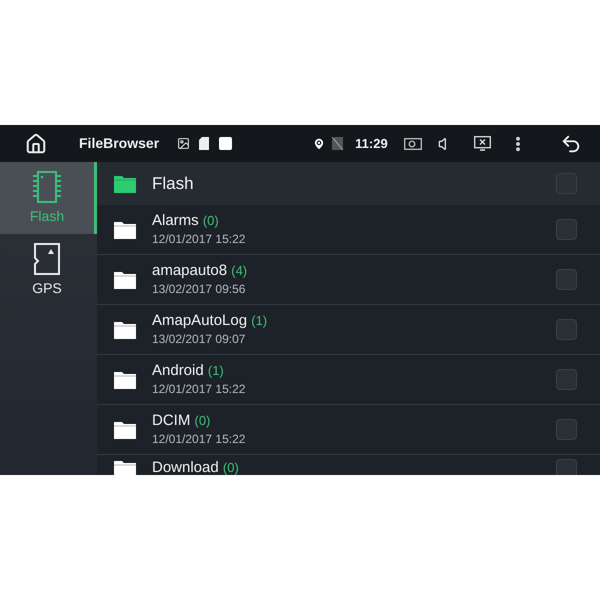  Describe the element at coordinates (47, 216) in the screenshot. I see `sidebar-label: Flash` at that location.